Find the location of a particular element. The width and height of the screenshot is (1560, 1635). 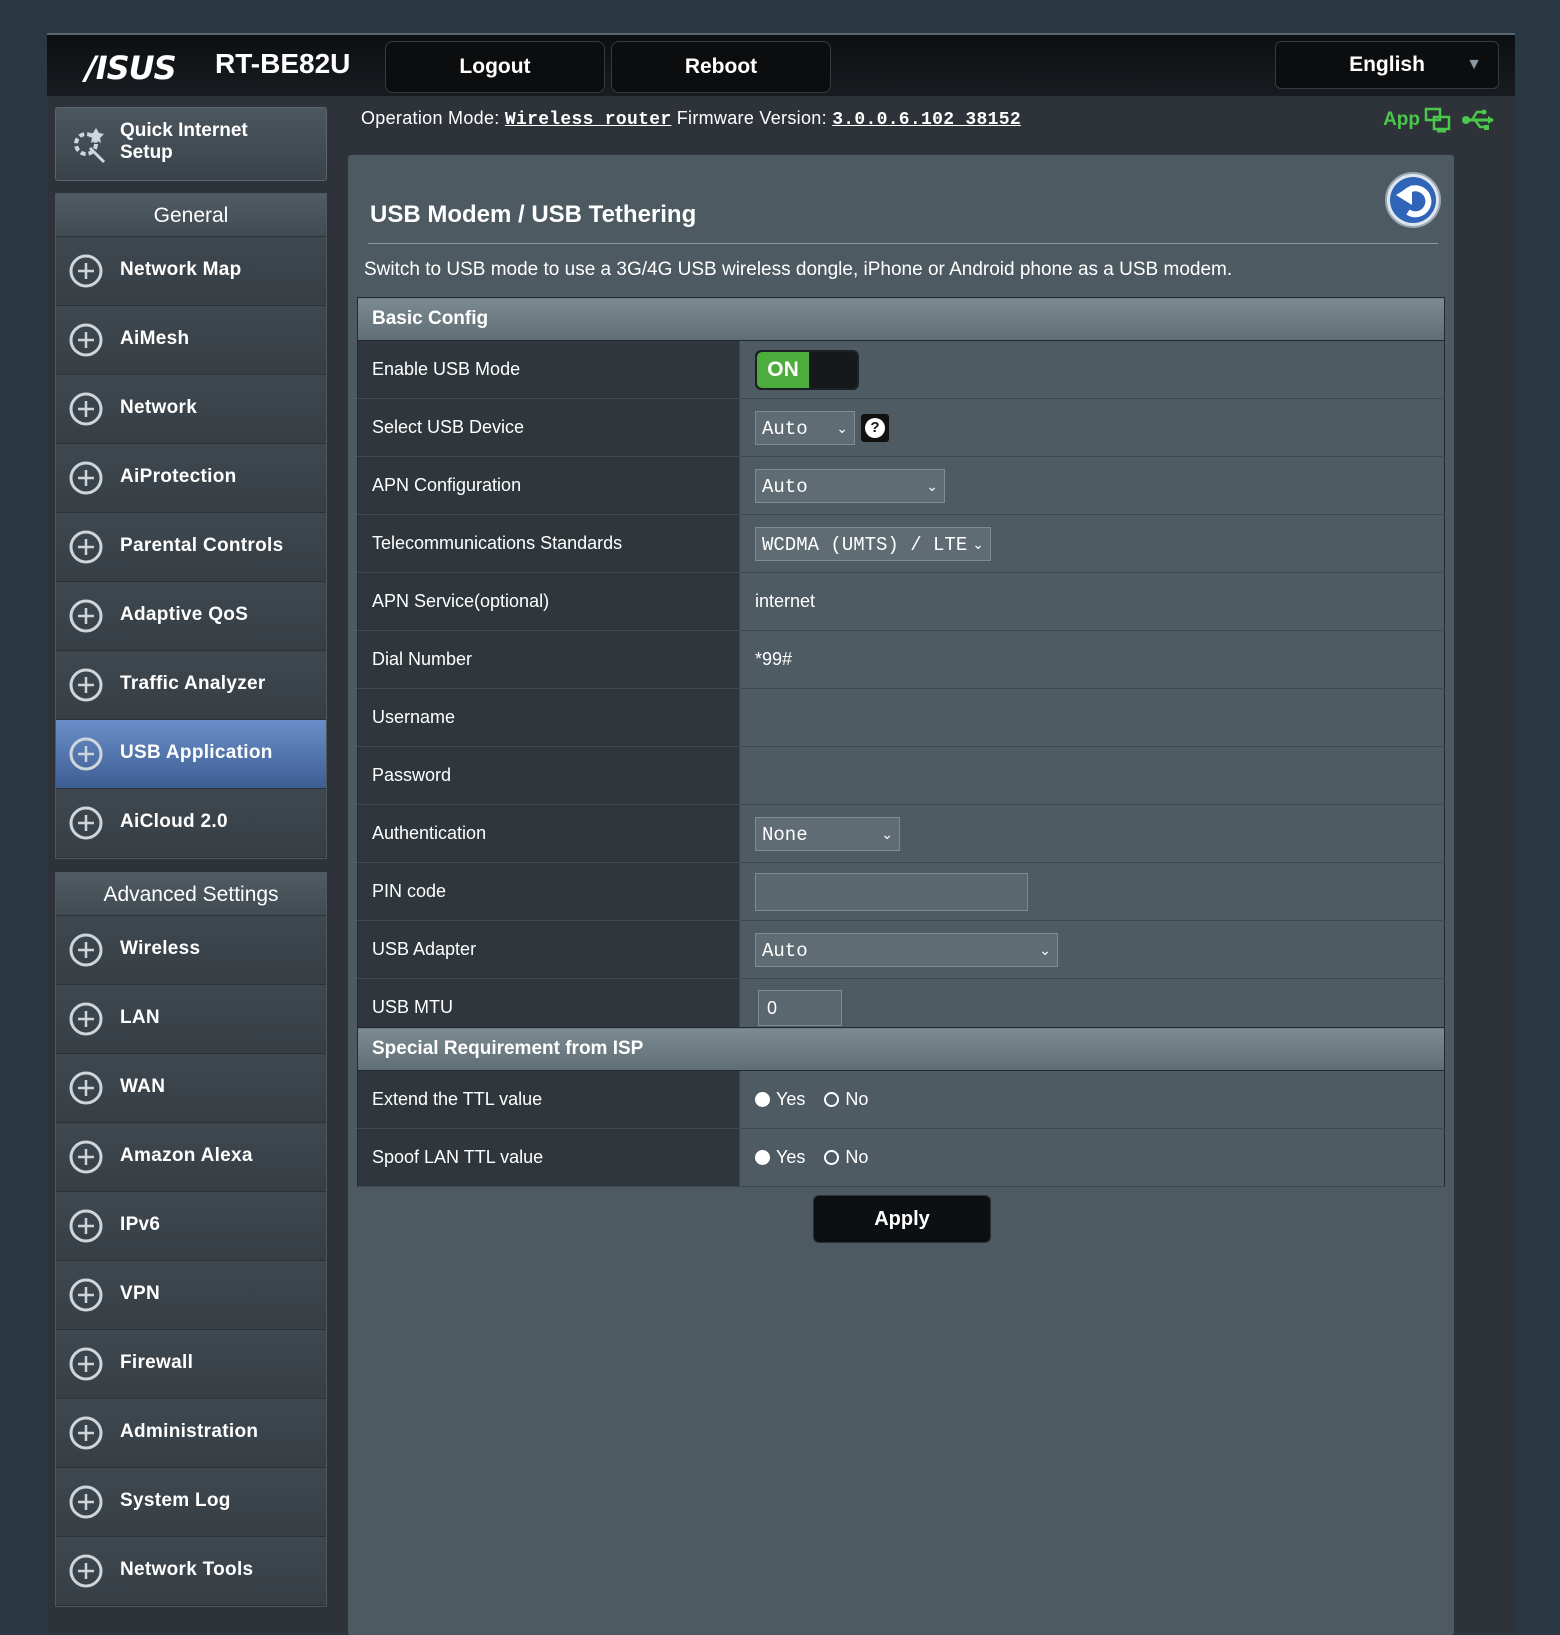

sidebar-item-label: Wireless is located at coordinates (160, 948).